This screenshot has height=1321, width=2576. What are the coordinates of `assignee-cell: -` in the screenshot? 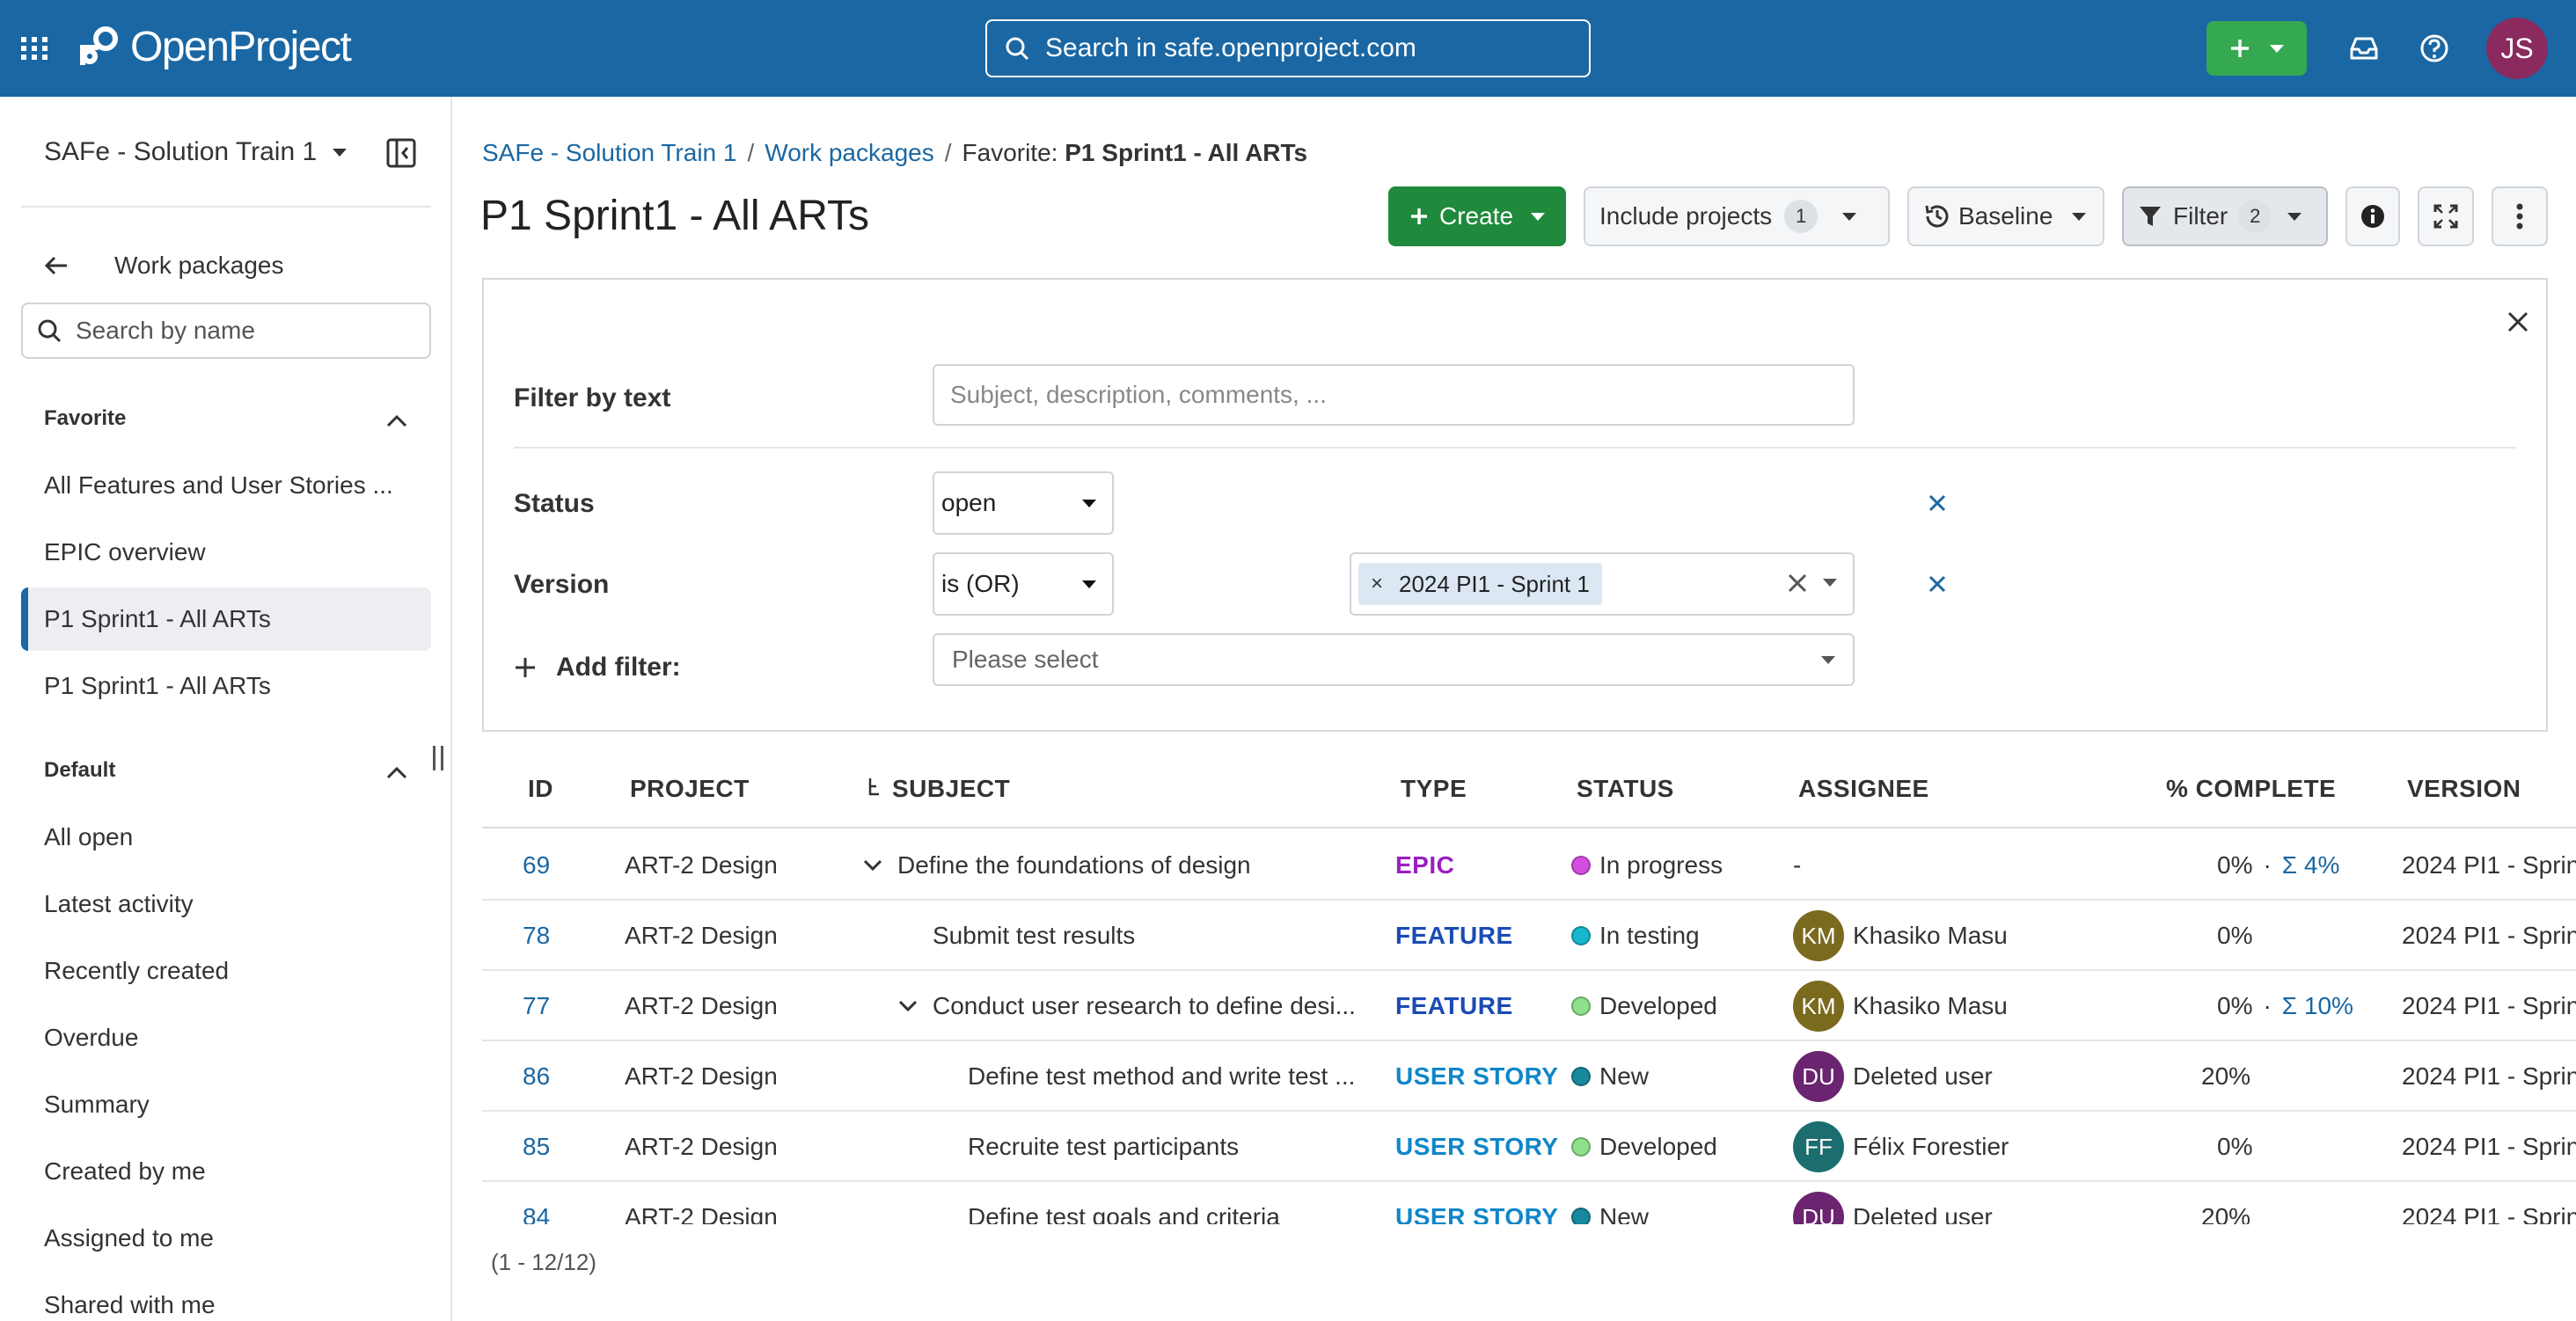 It's located at (1797, 865).